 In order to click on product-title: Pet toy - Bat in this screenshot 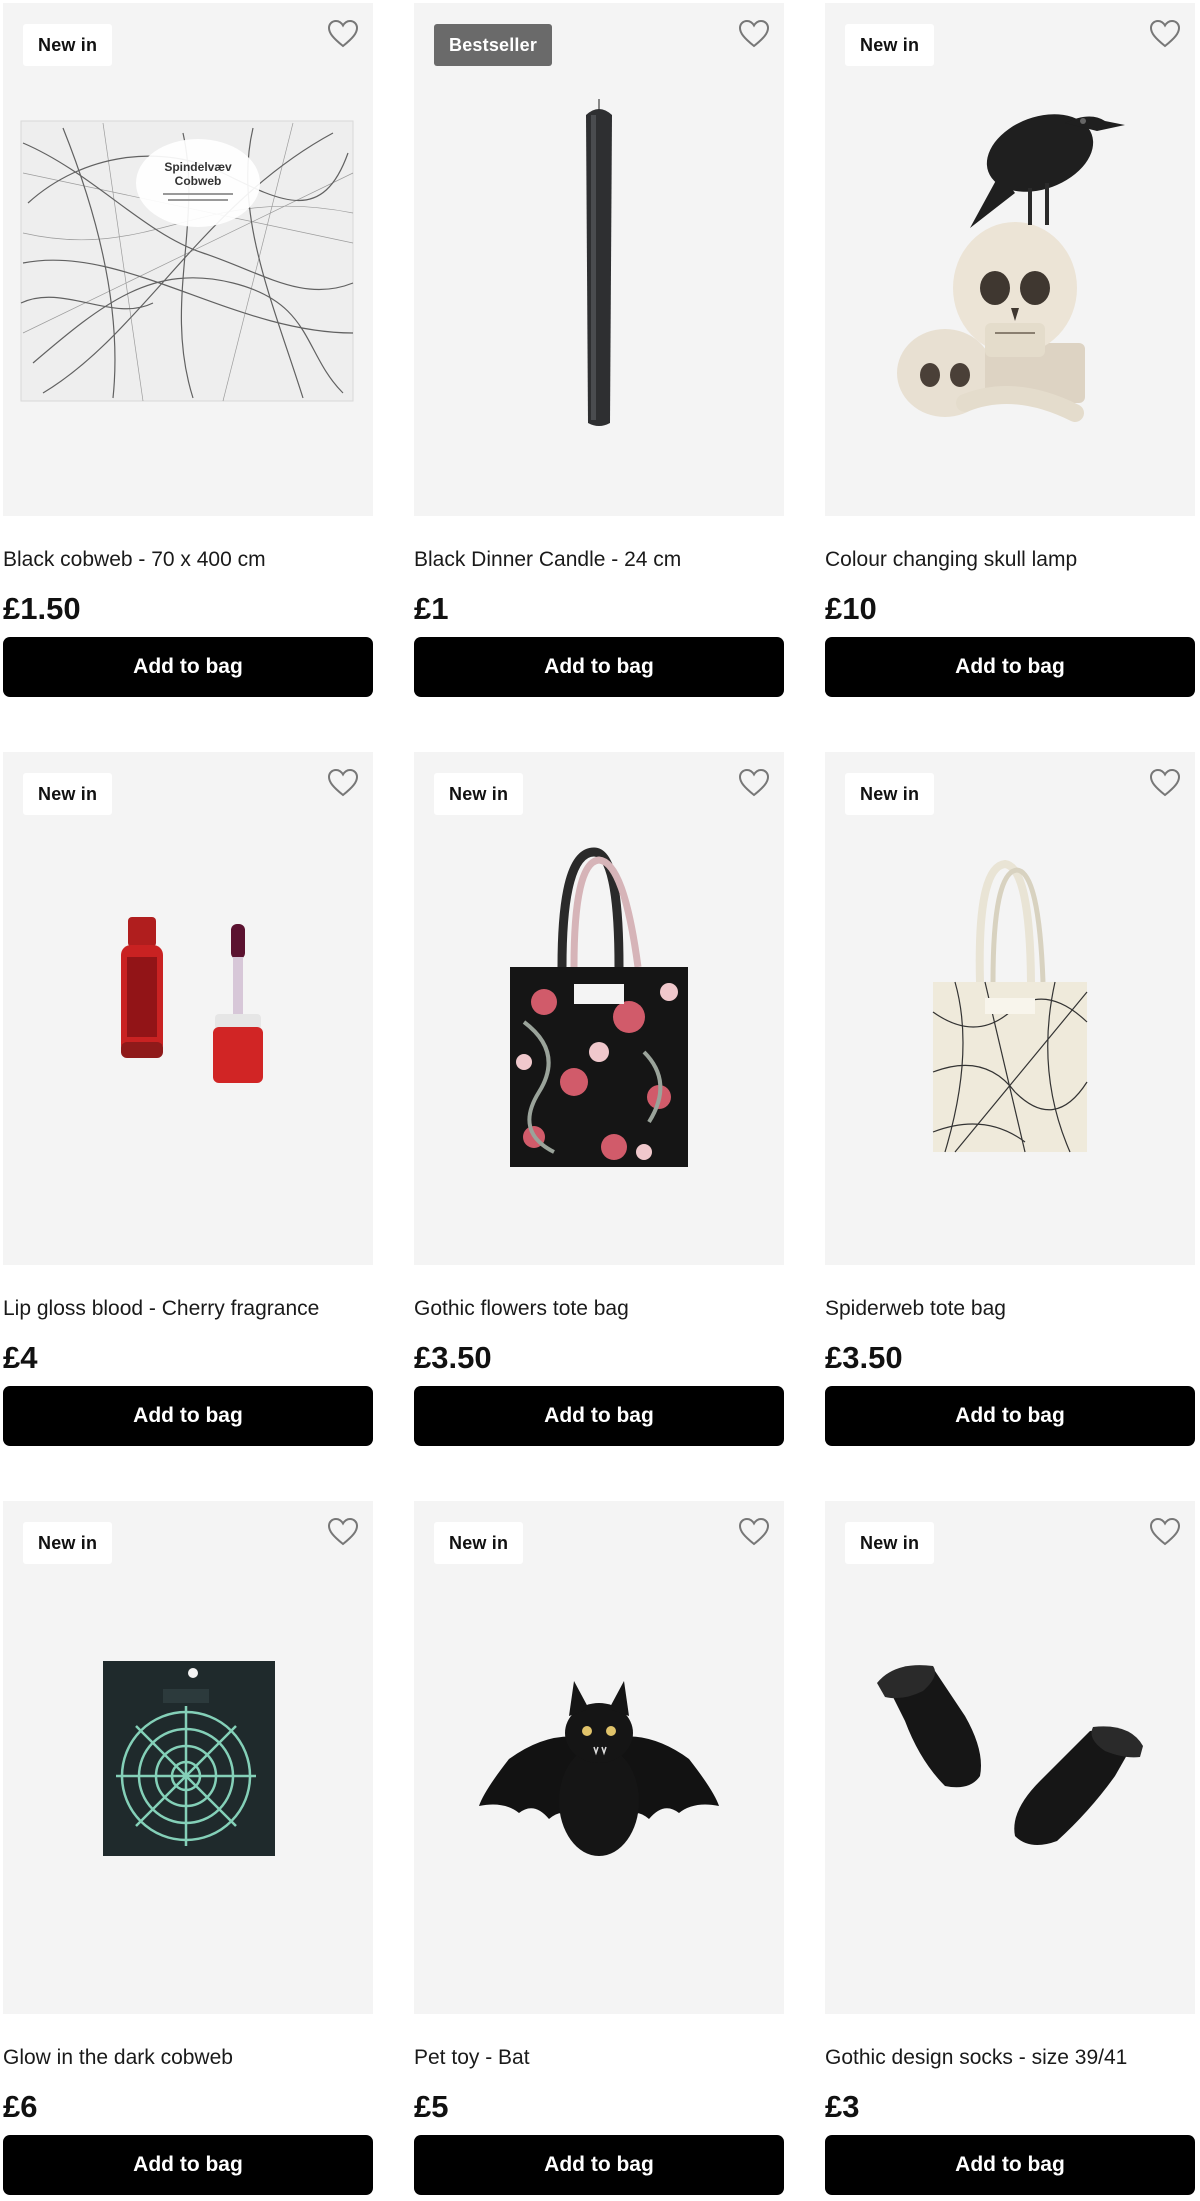, I will do `click(599, 2058)`.